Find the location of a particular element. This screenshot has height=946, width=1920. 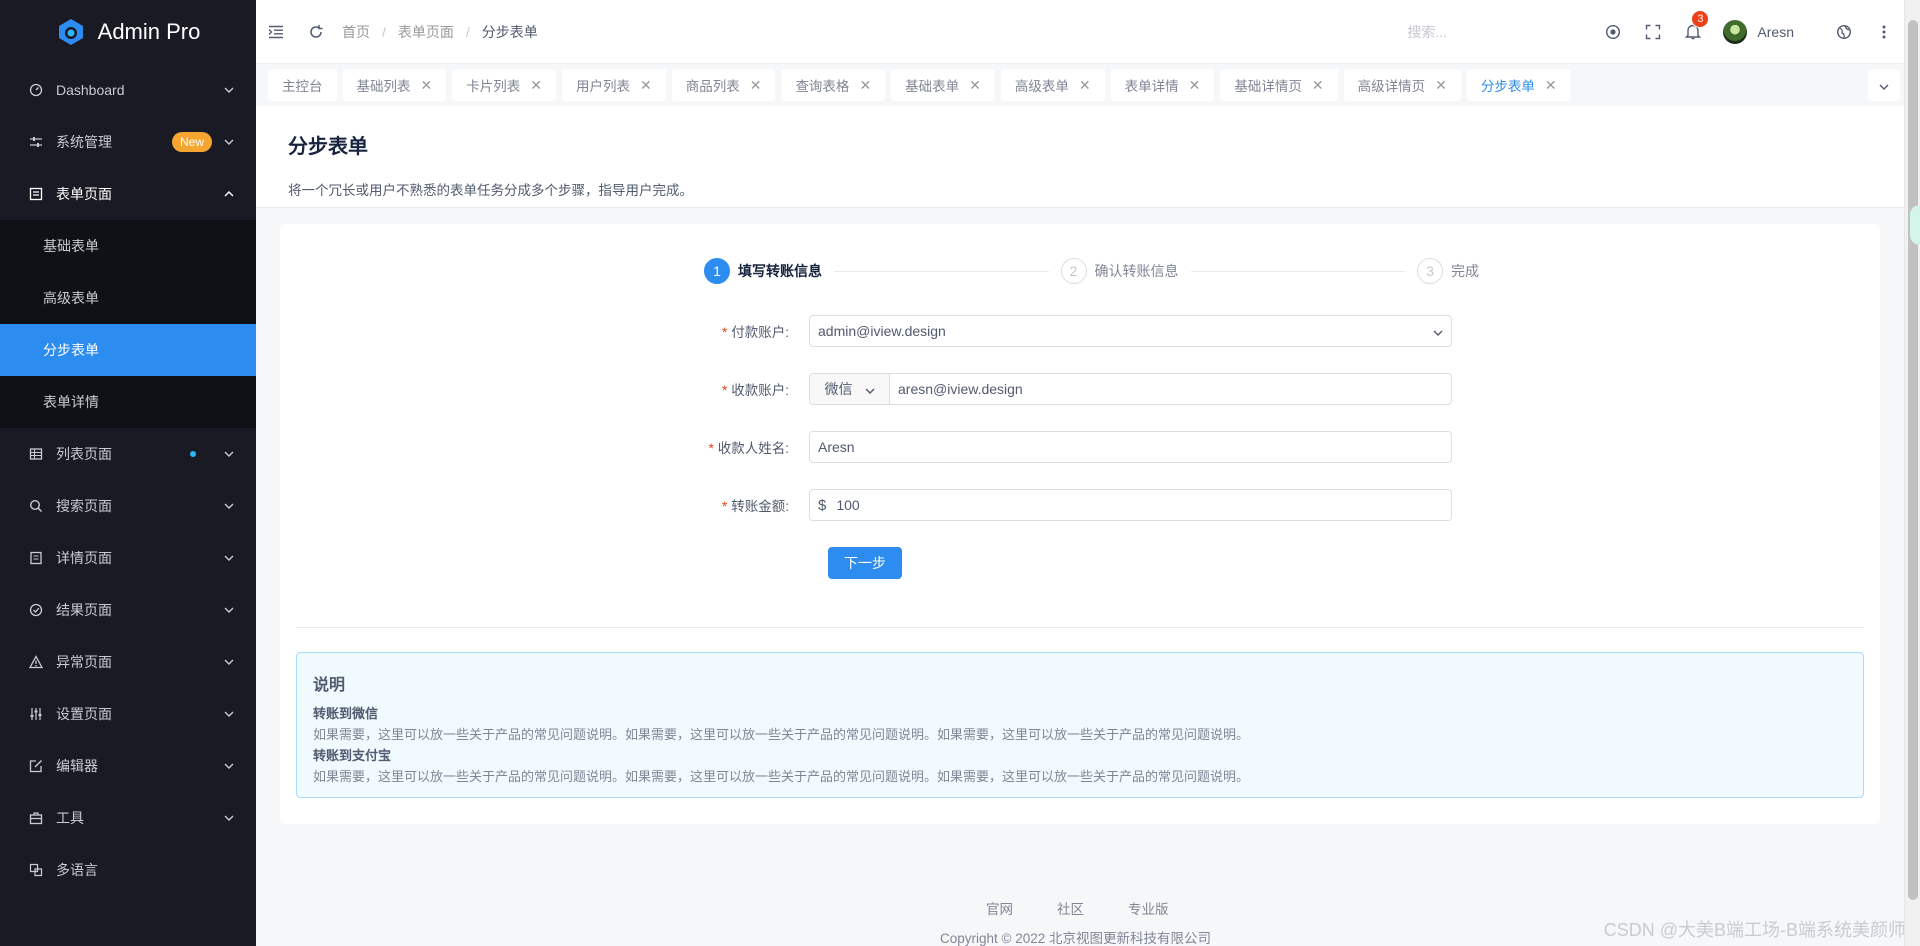

chevron-up-icon is located at coordinates (229, 194).